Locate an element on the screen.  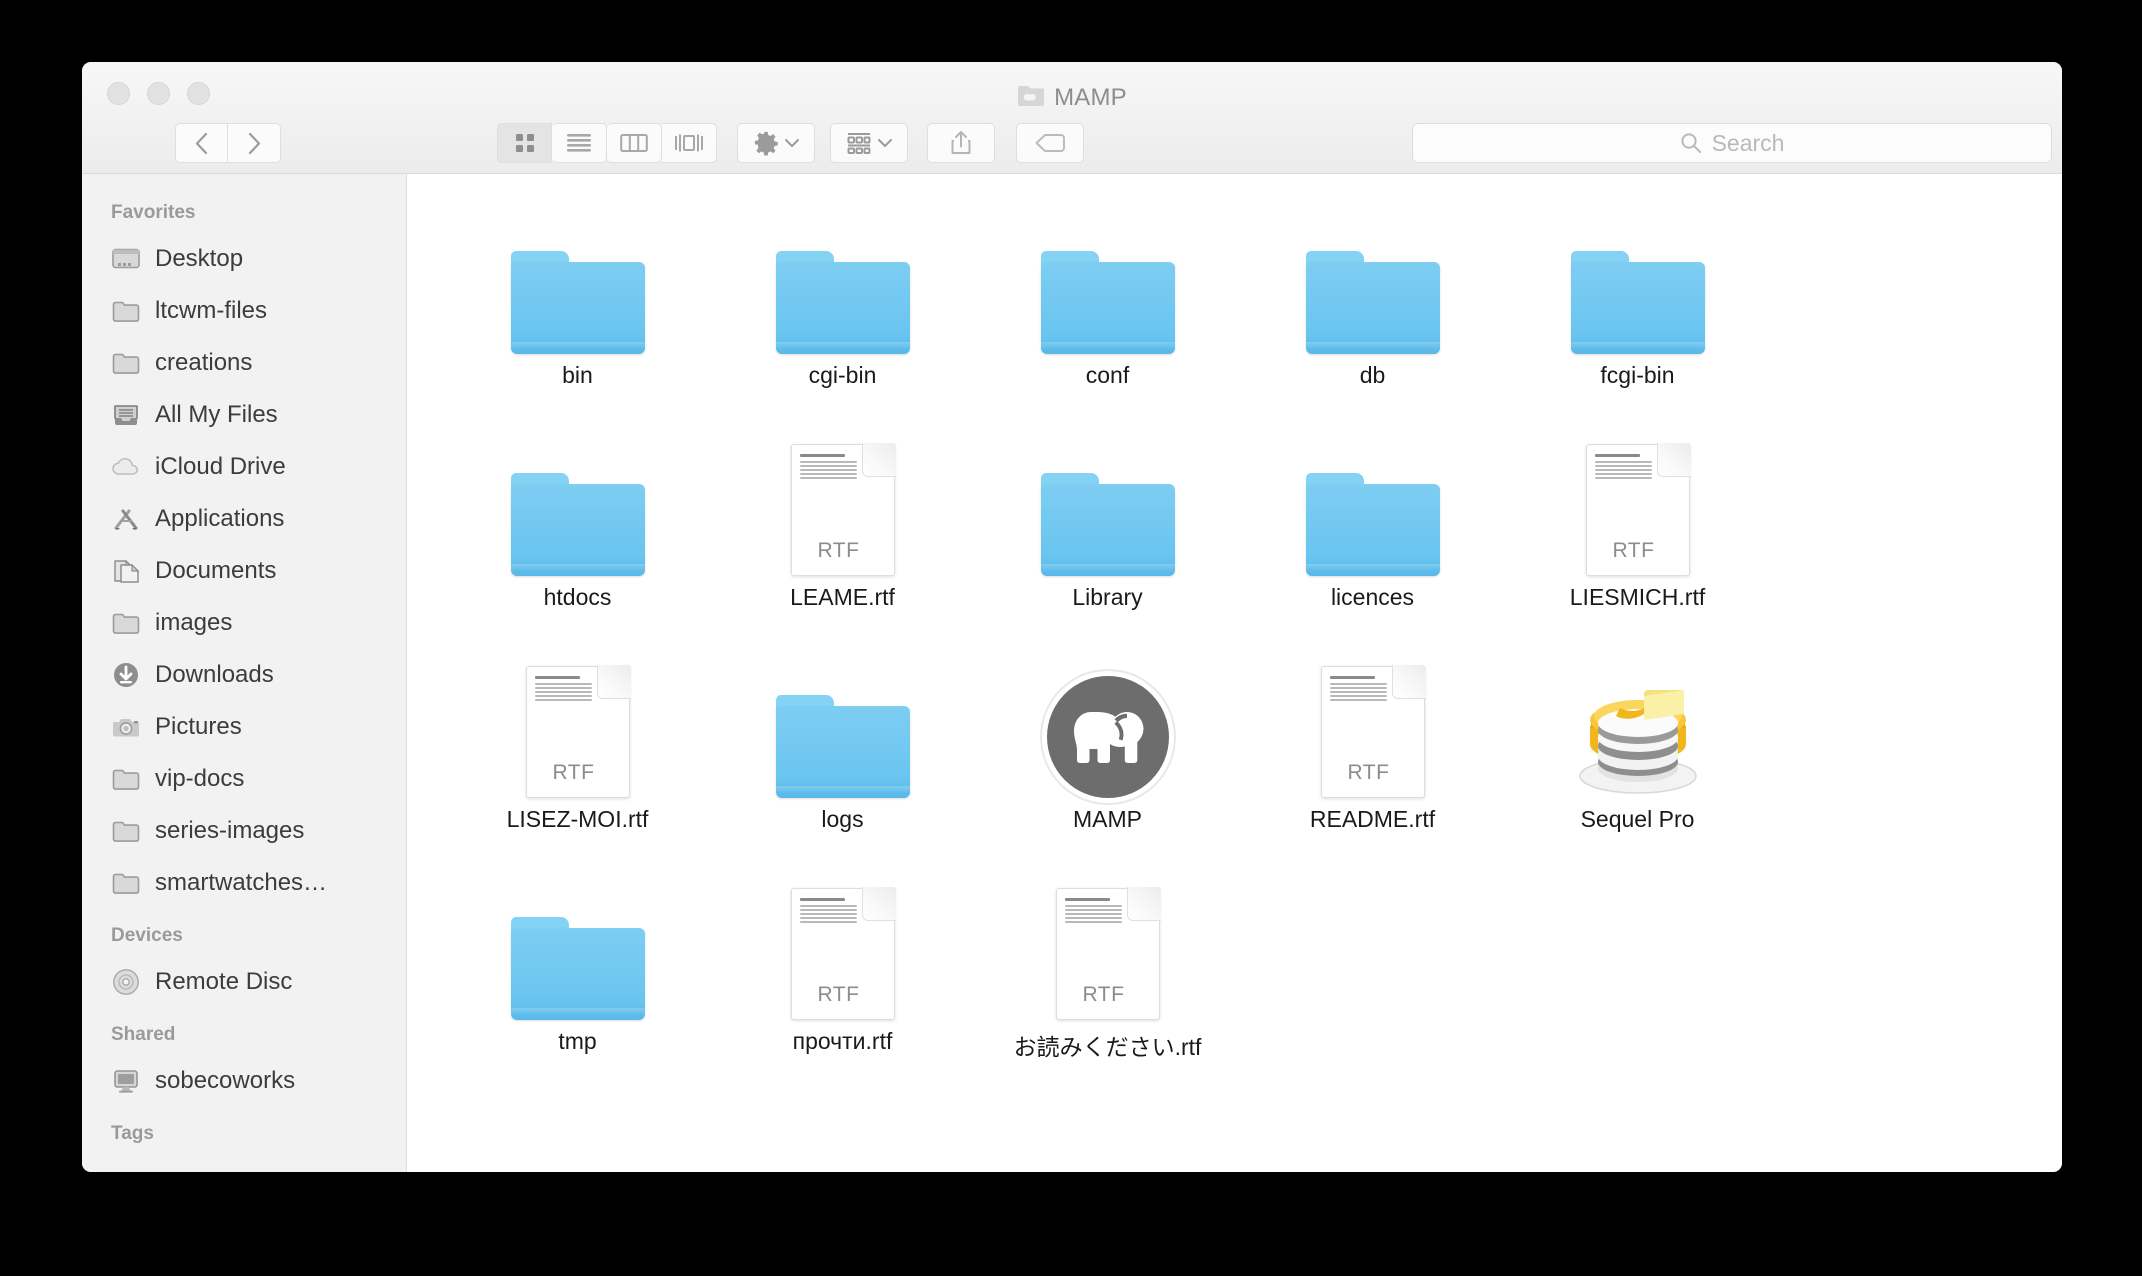
sidebar-item-images: images is located at coordinates (244, 623).